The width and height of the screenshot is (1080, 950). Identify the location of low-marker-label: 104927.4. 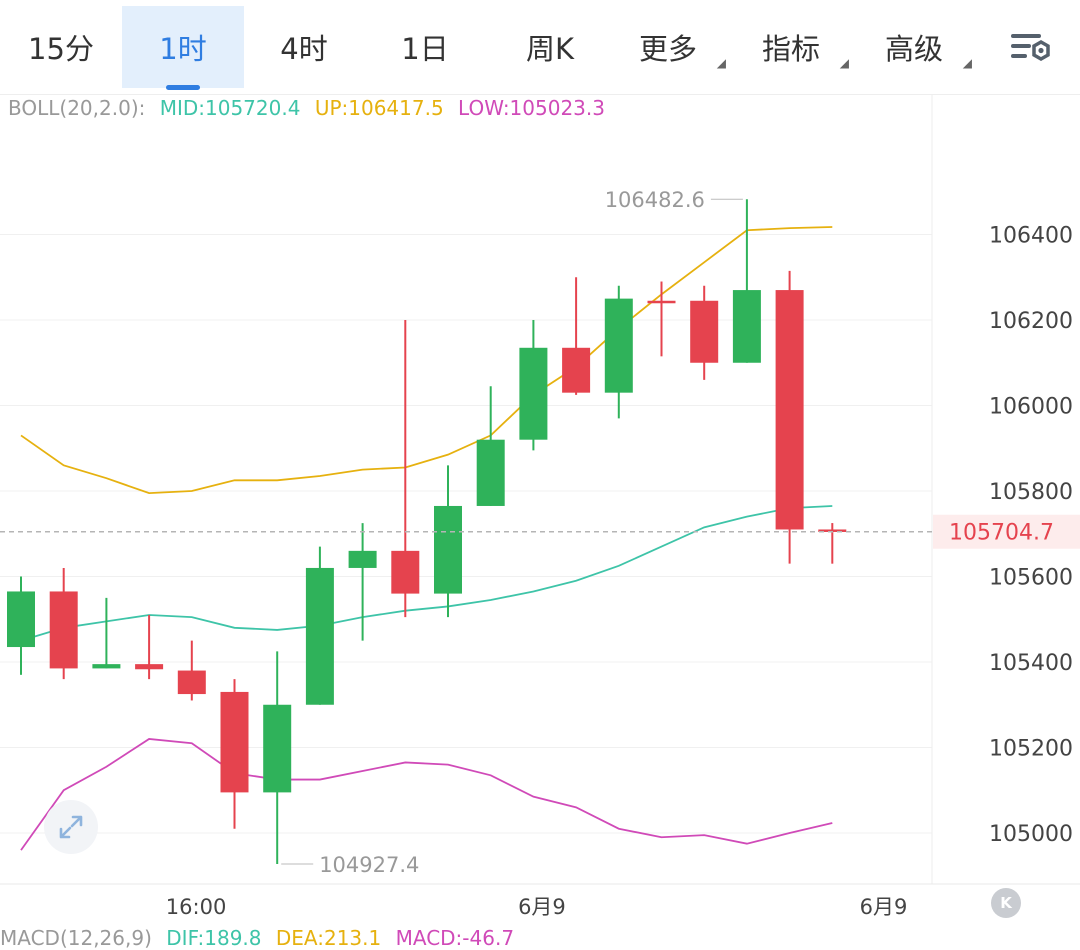
(369, 865).